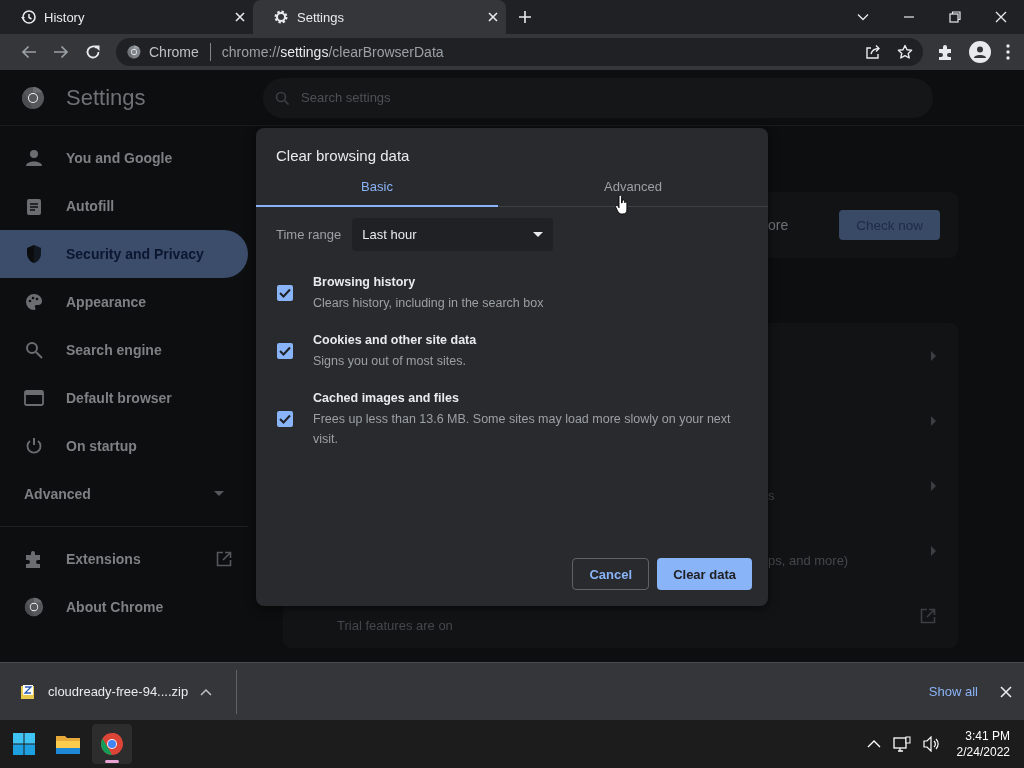 The image size is (1024, 768). I want to click on show-all-link: Show all, so click(953, 691).